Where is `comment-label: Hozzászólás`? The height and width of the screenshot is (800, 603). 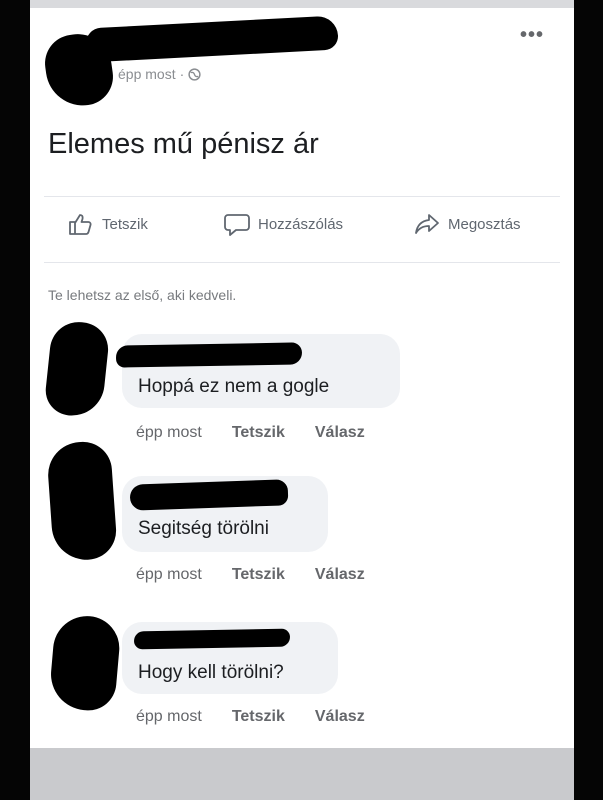 comment-label: Hozzászólás is located at coordinates (301, 224).